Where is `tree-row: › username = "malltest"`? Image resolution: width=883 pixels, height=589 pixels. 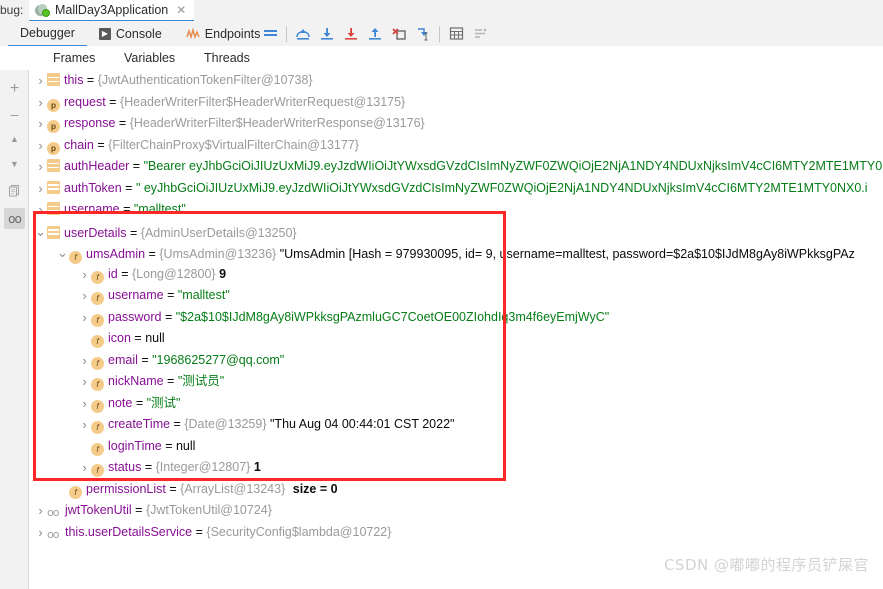 tree-row: › username = "malltest" is located at coordinates (456, 210).